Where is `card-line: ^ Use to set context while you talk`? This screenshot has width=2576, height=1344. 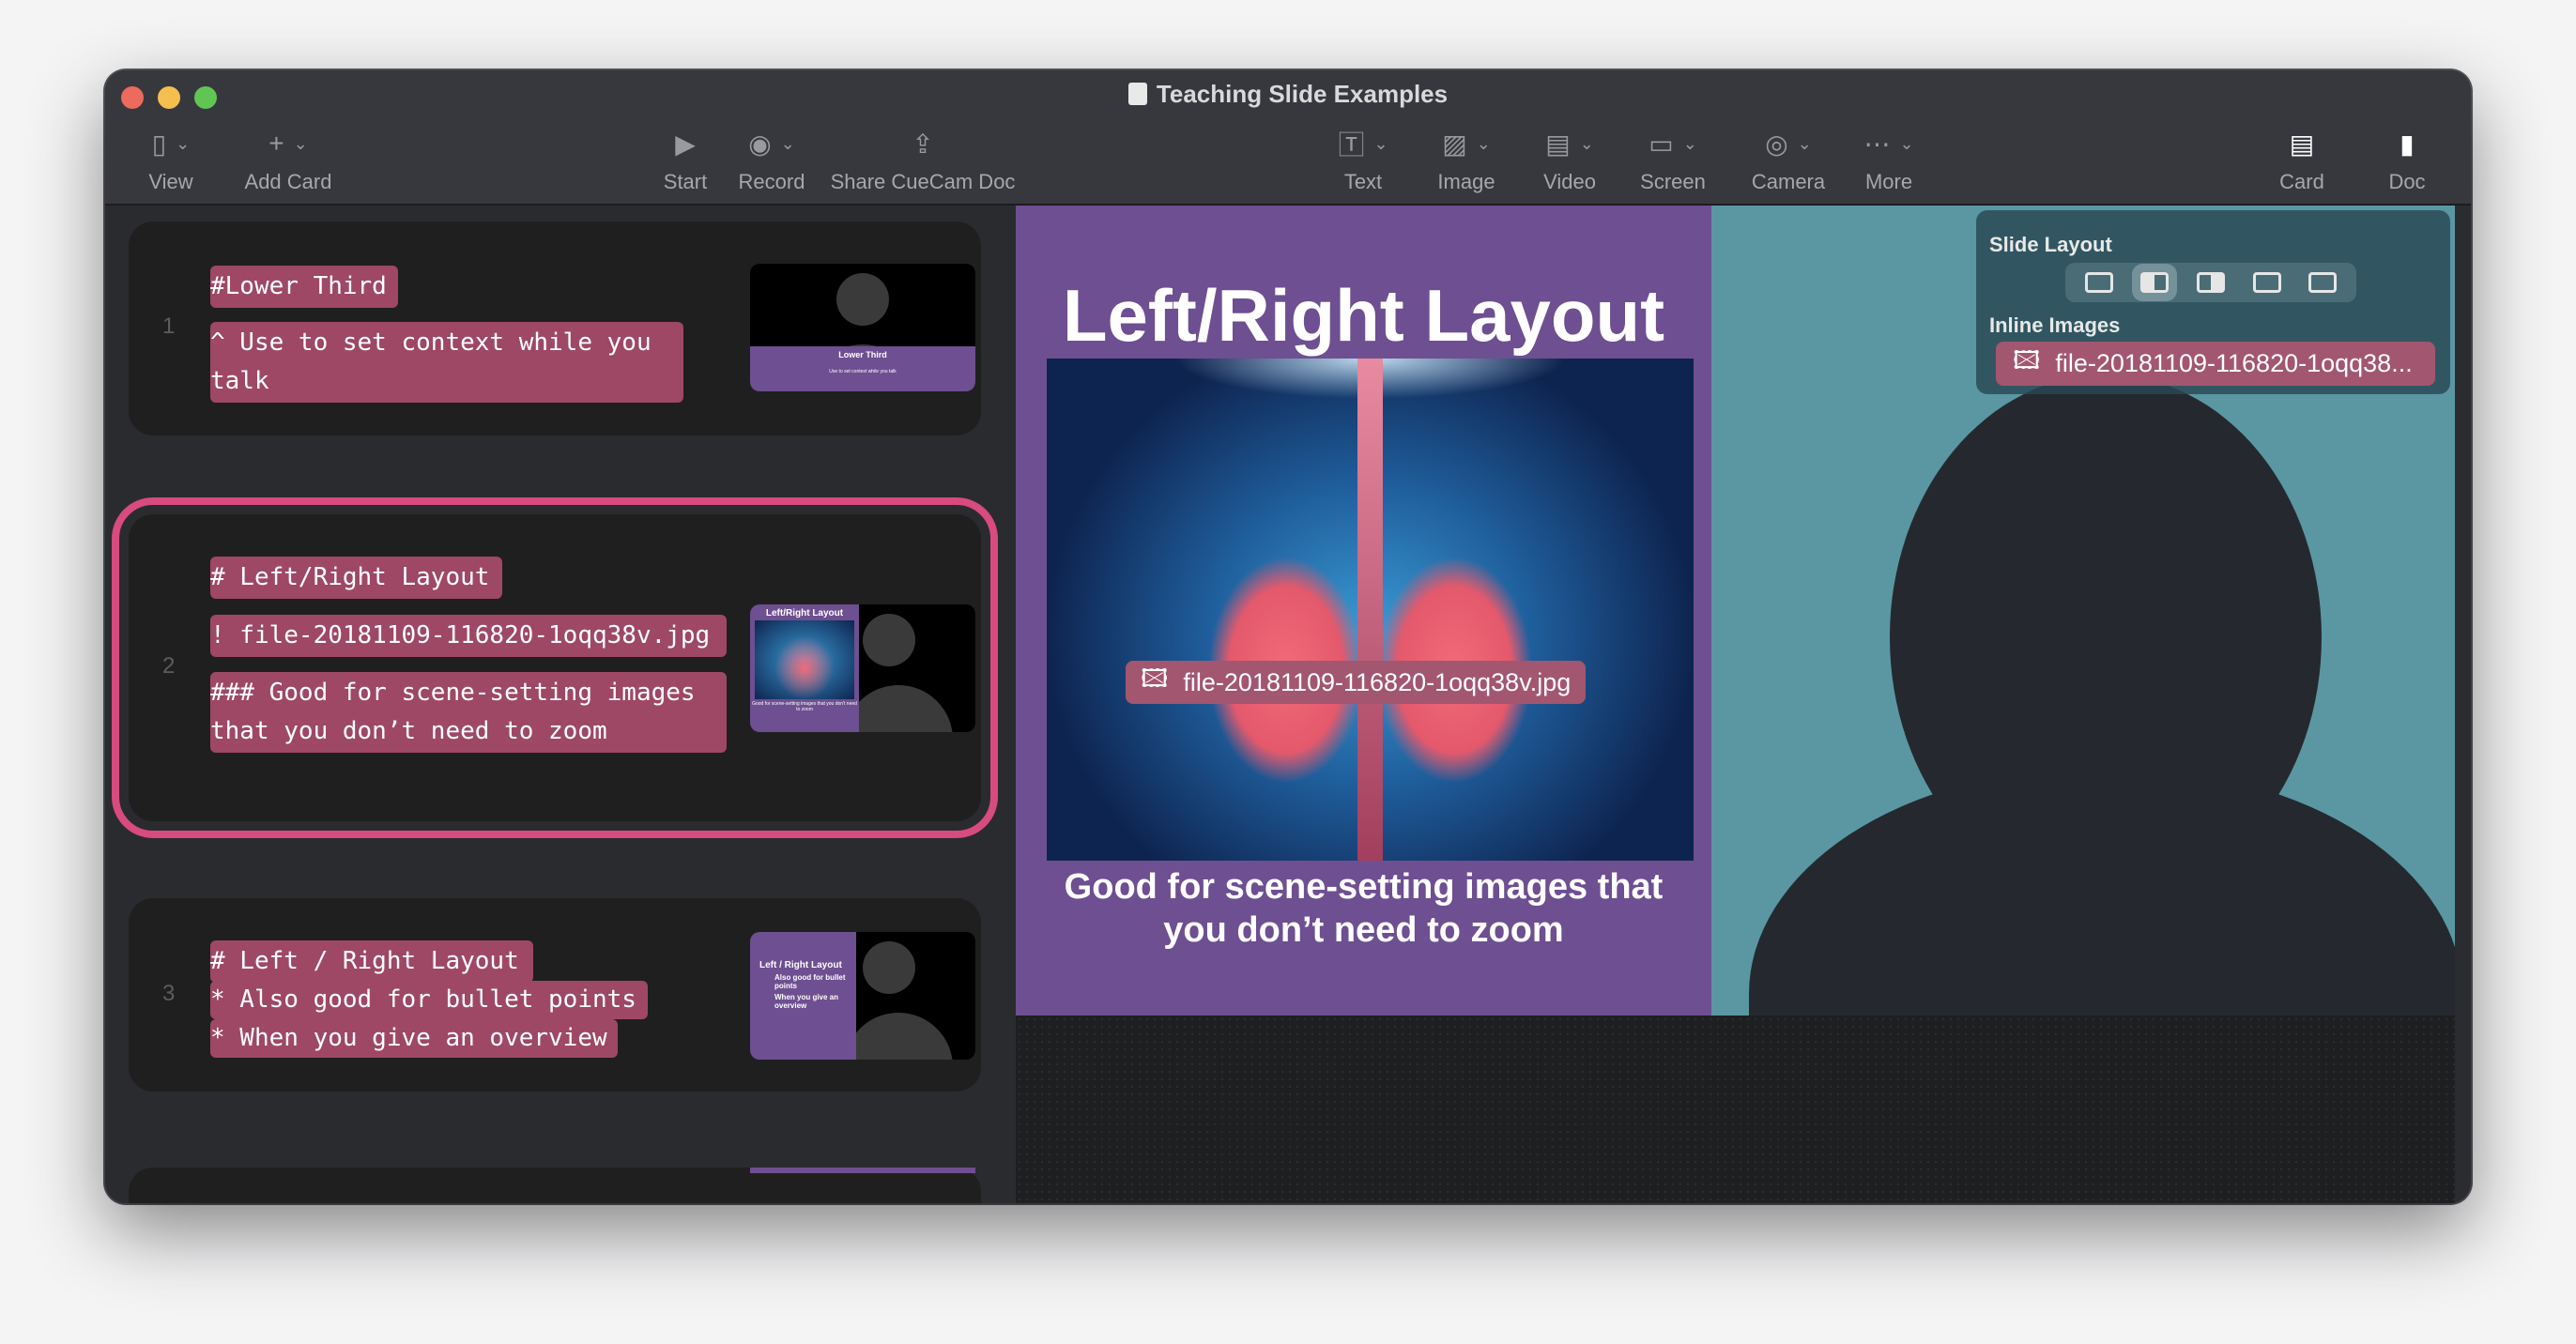 card-line: ^ Use to set context while you talk is located at coordinates (446, 362).